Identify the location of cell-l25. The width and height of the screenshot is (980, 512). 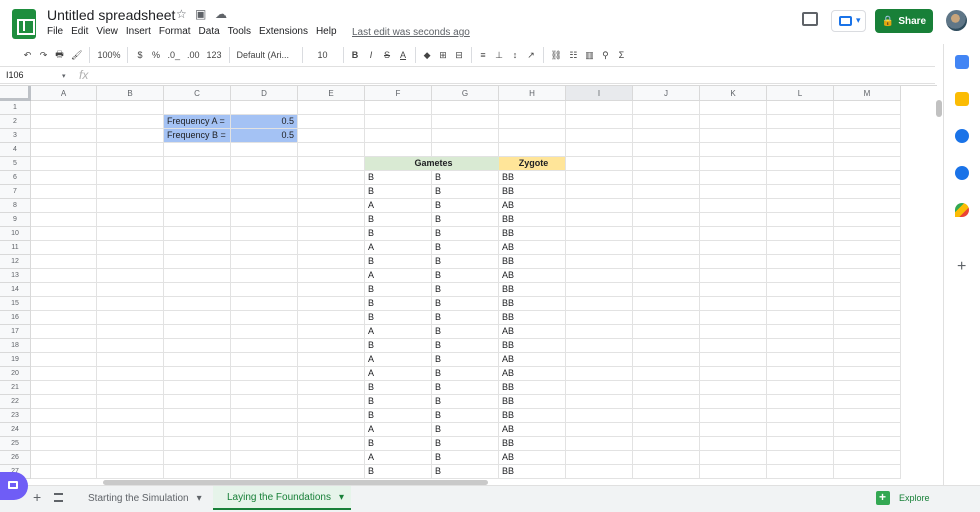
(800, 444).